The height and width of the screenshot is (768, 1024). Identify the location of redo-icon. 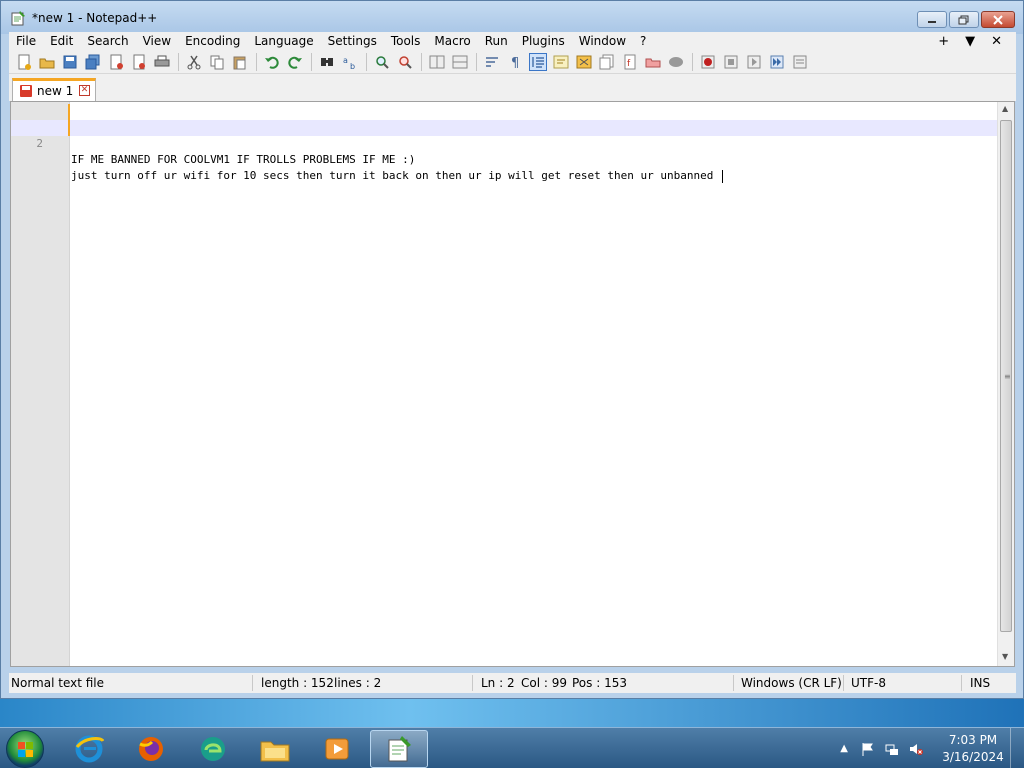
(295, 62).